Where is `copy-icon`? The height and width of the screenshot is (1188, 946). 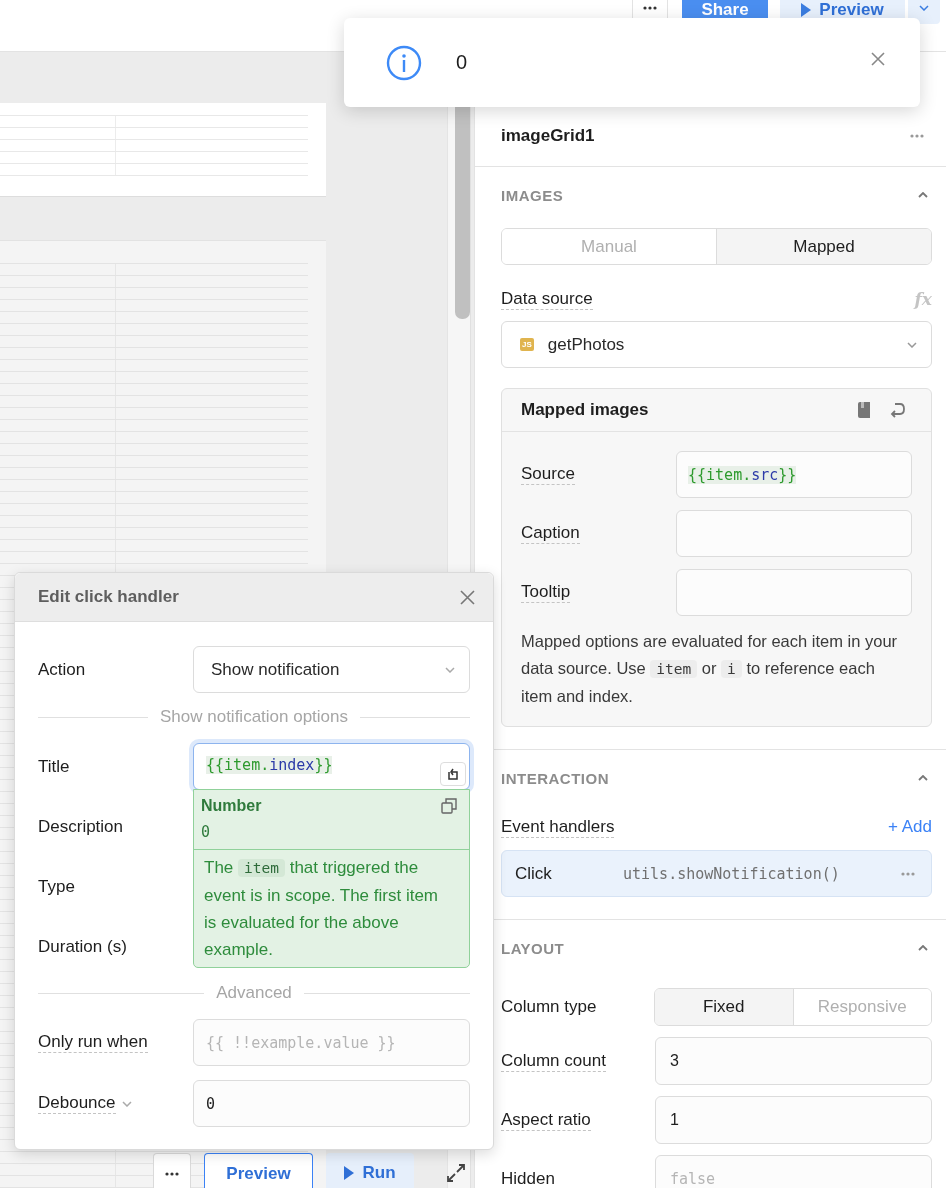
copy-icon is located at coordinates (449, 806).